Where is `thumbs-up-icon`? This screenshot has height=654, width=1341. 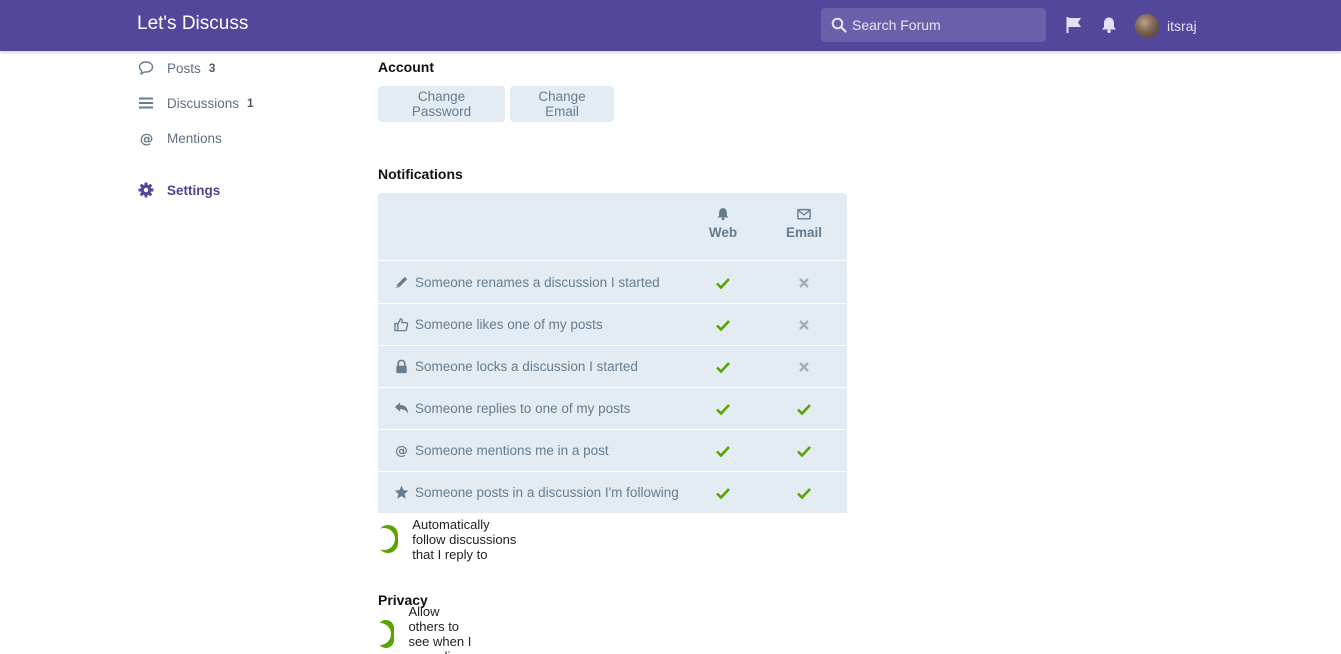 thumbs-up-icon is located at coordinates (401, 325).